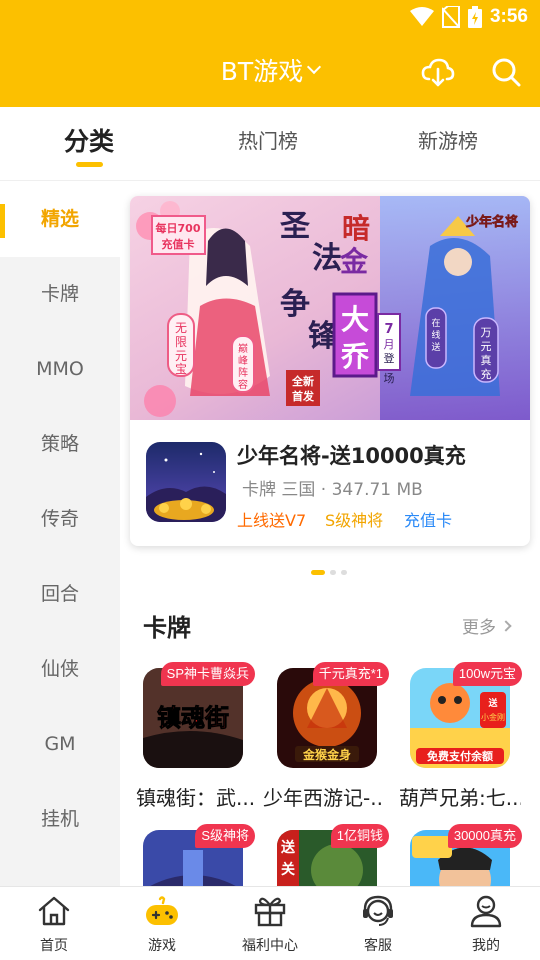  What do you see at coordinates (486, 360) in the screenshot?
I see `svg-text: 真` at bounding box center [486, 360].